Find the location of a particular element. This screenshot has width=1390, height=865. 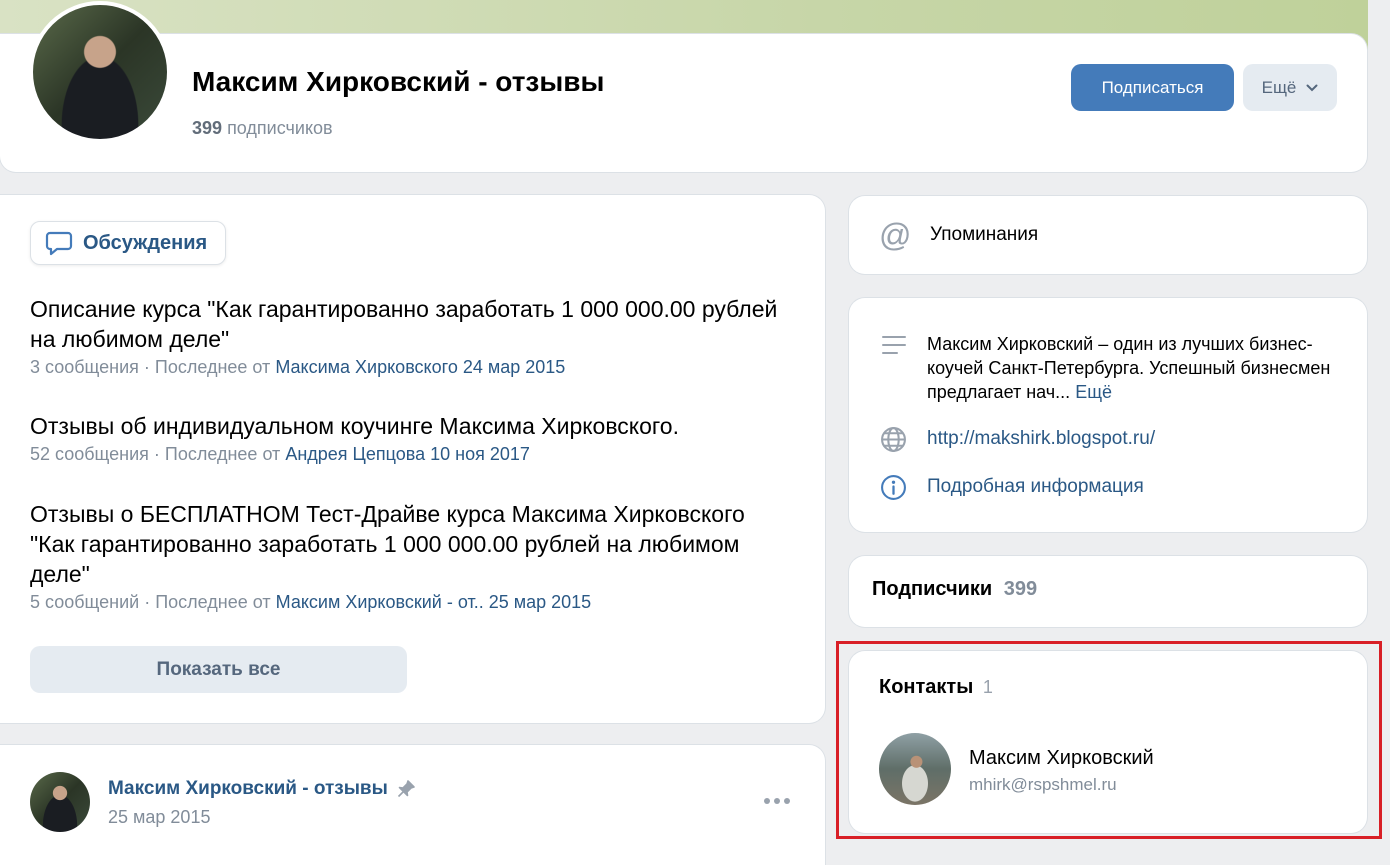

post-author: Максим Хирковский - отзывы is located at coordinates (262, 789).